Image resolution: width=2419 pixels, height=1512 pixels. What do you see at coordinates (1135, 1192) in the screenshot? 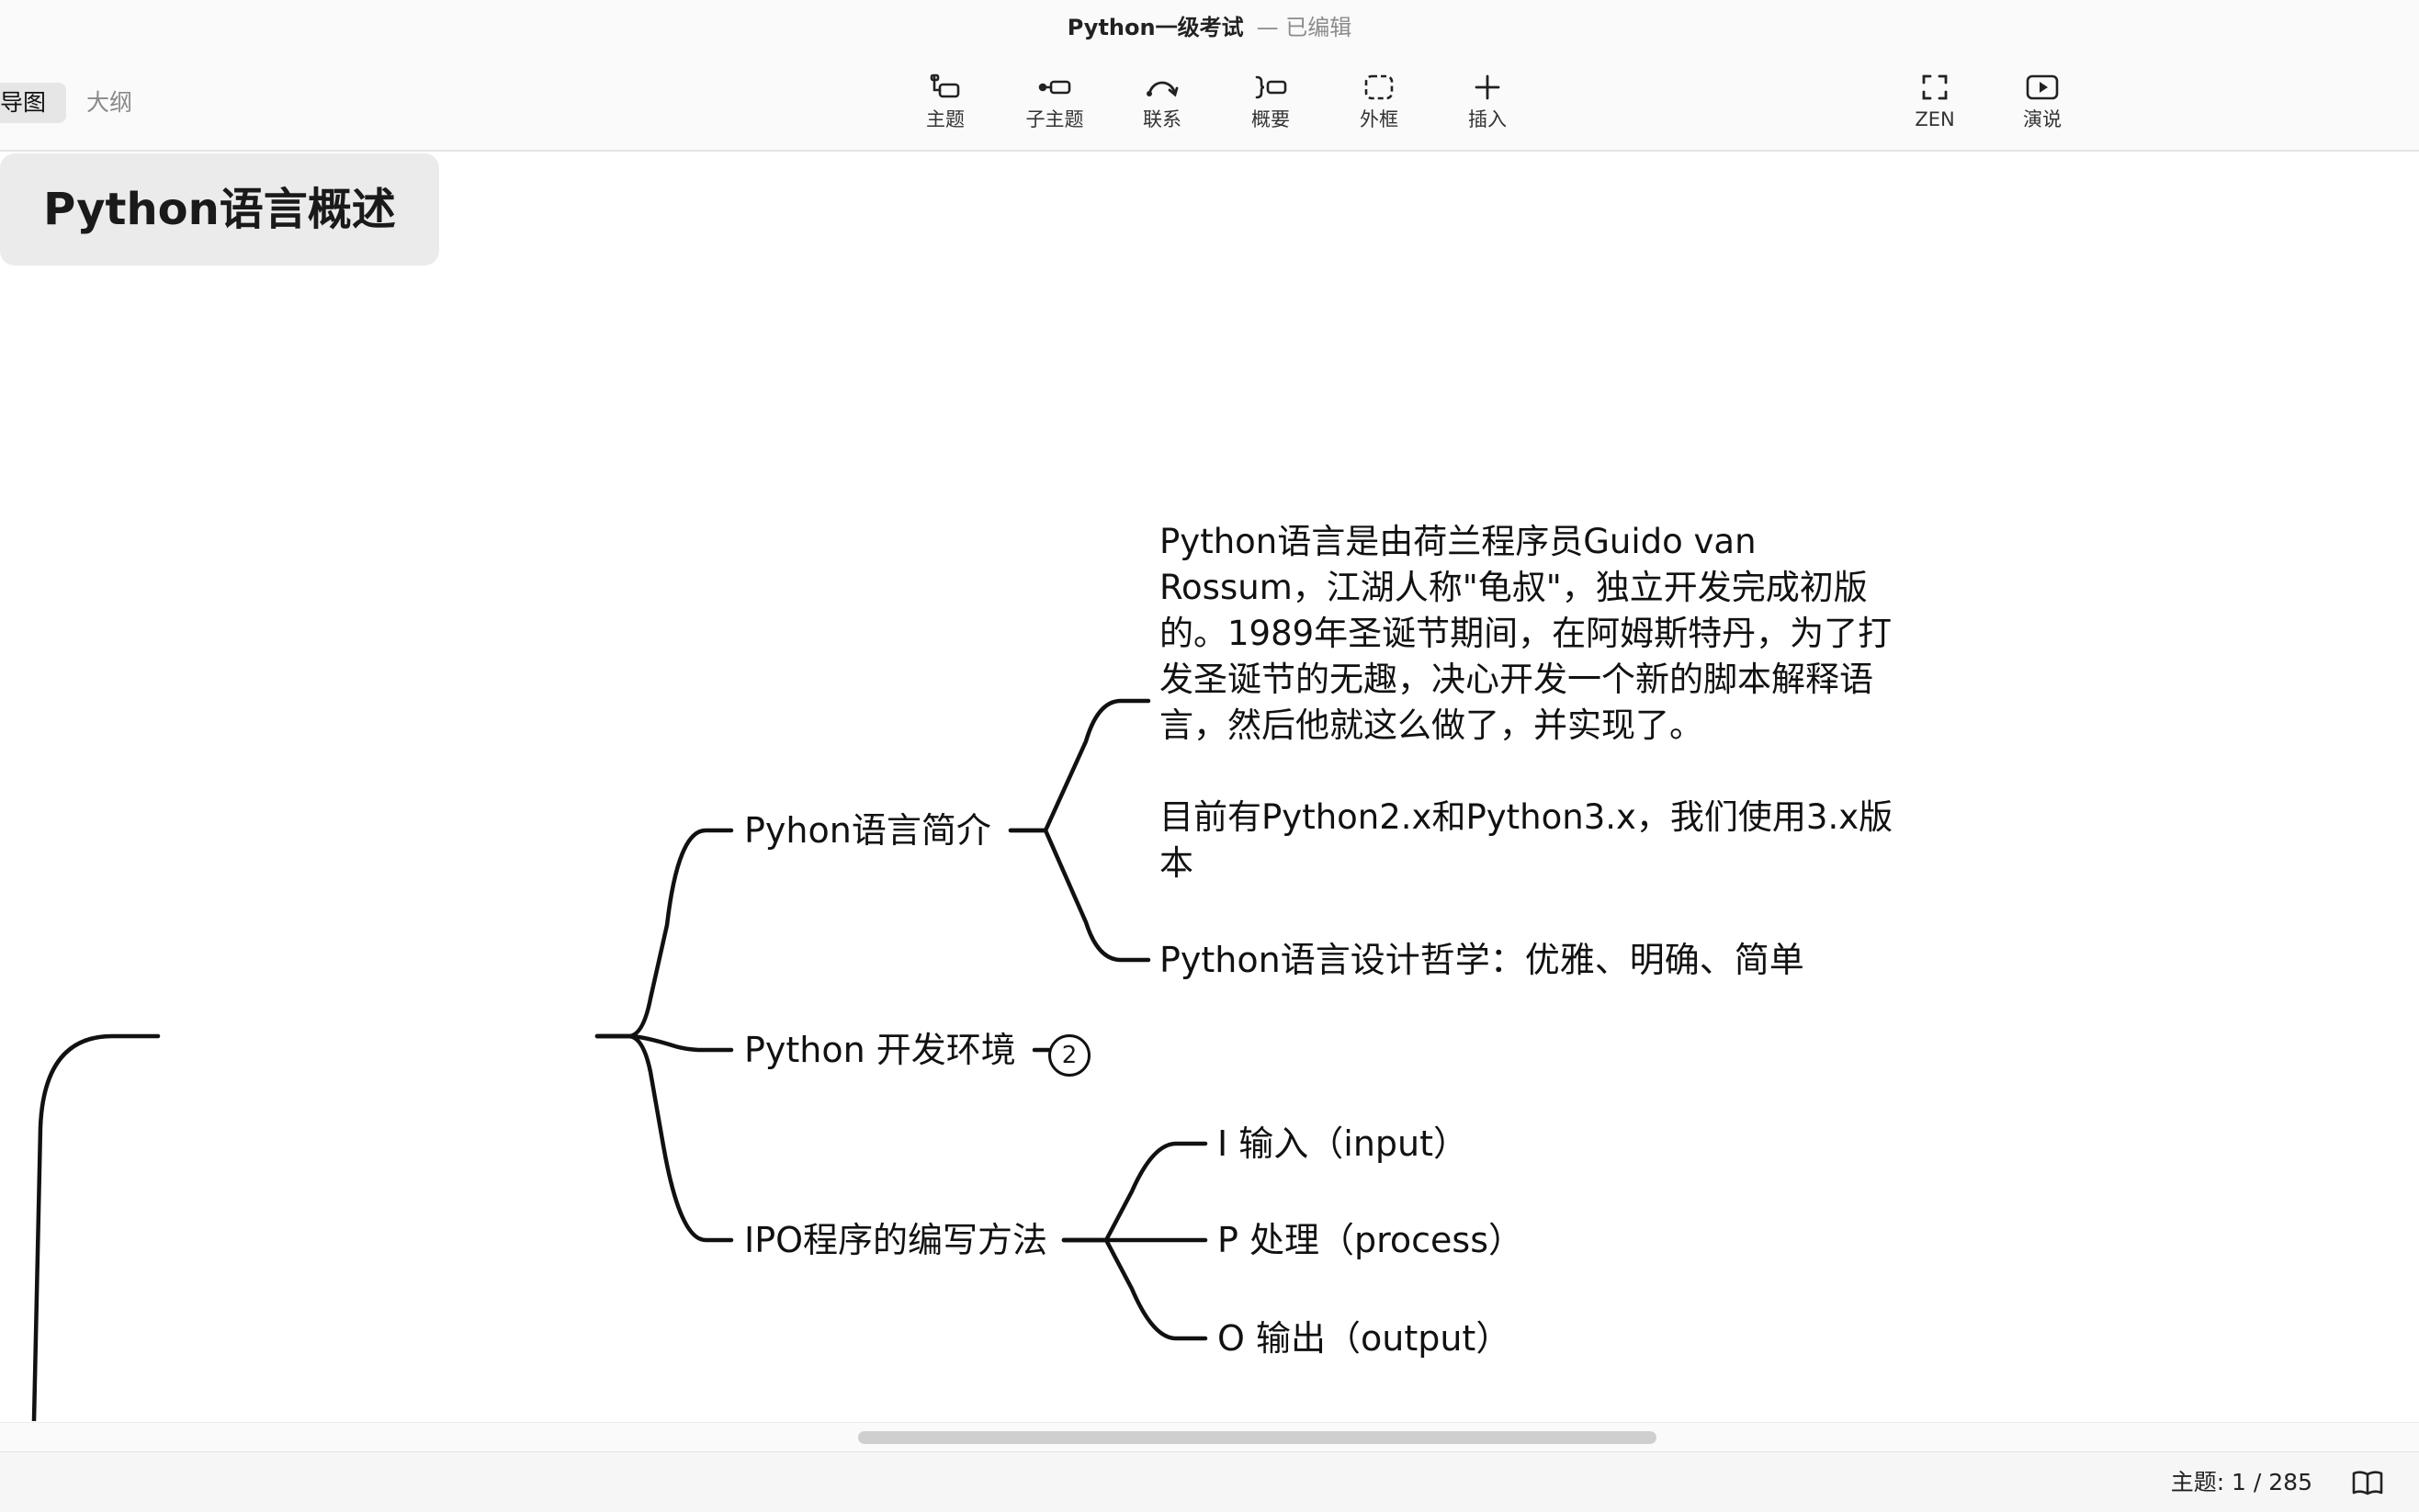
I see `connector-ipo-input` at bounding box center [1135, 1192].